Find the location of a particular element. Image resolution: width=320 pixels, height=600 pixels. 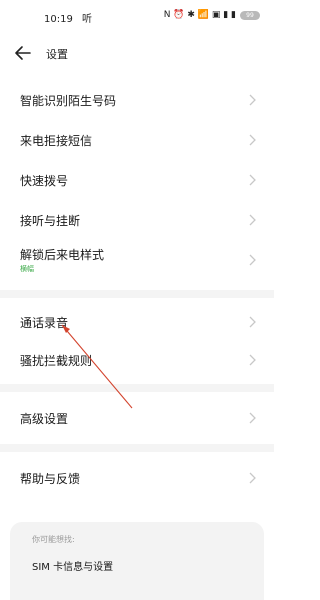

status-bar: 10:19 听 N ⏰ ✱ 📶 ▣ ▮ ▮ 99 is located at coordinates (137, 14).